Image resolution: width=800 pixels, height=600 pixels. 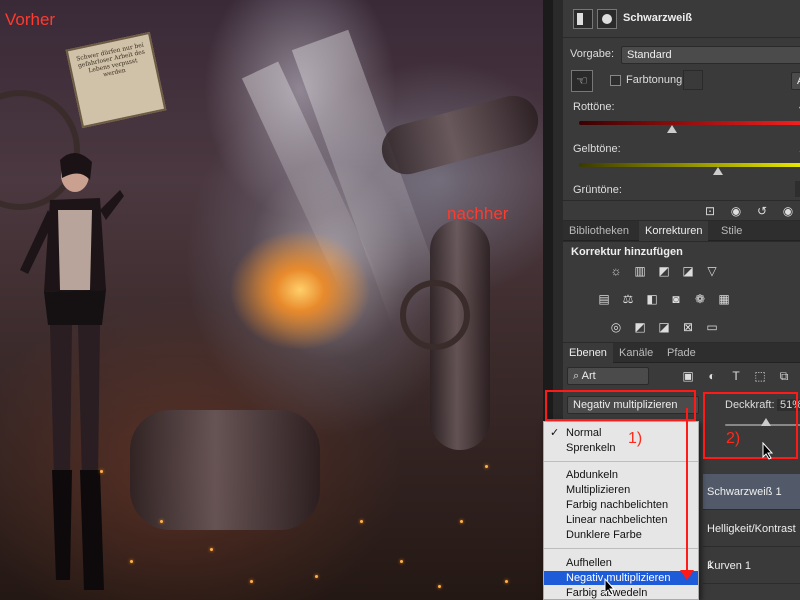 What do you see at coordinates (736, 376) in the screenshot?
I see `filter-text-icon: T` at bounding box center [736, 376].